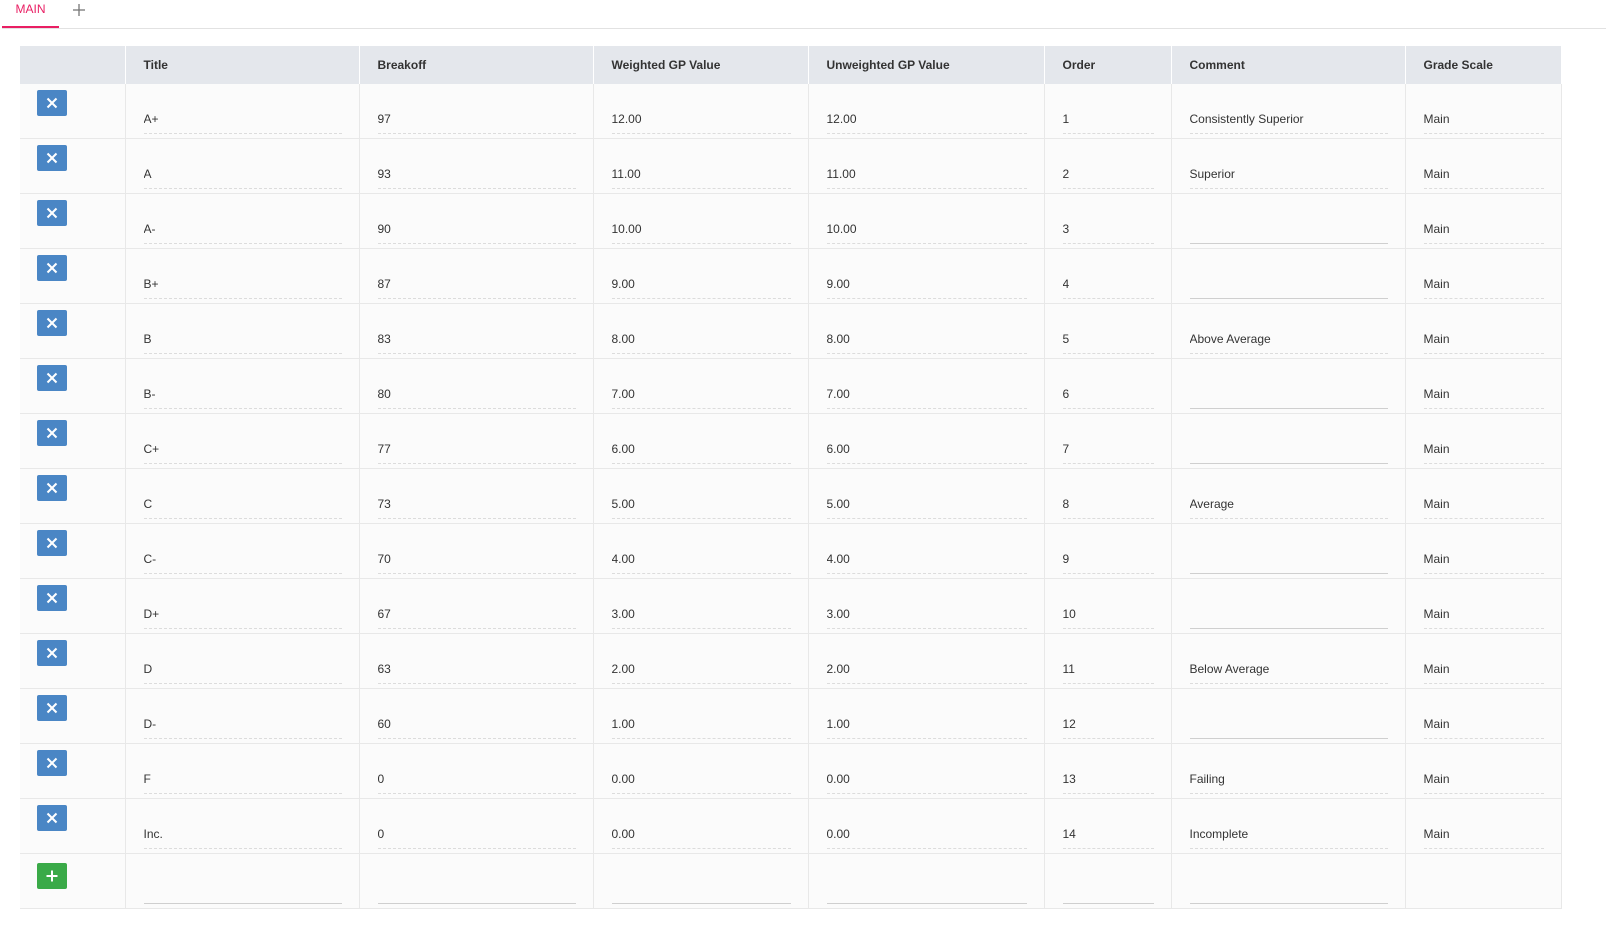 This screenshot has width=1606, height=934. I want to click on weighted-gp-field: 3.00, so click(701, 614).